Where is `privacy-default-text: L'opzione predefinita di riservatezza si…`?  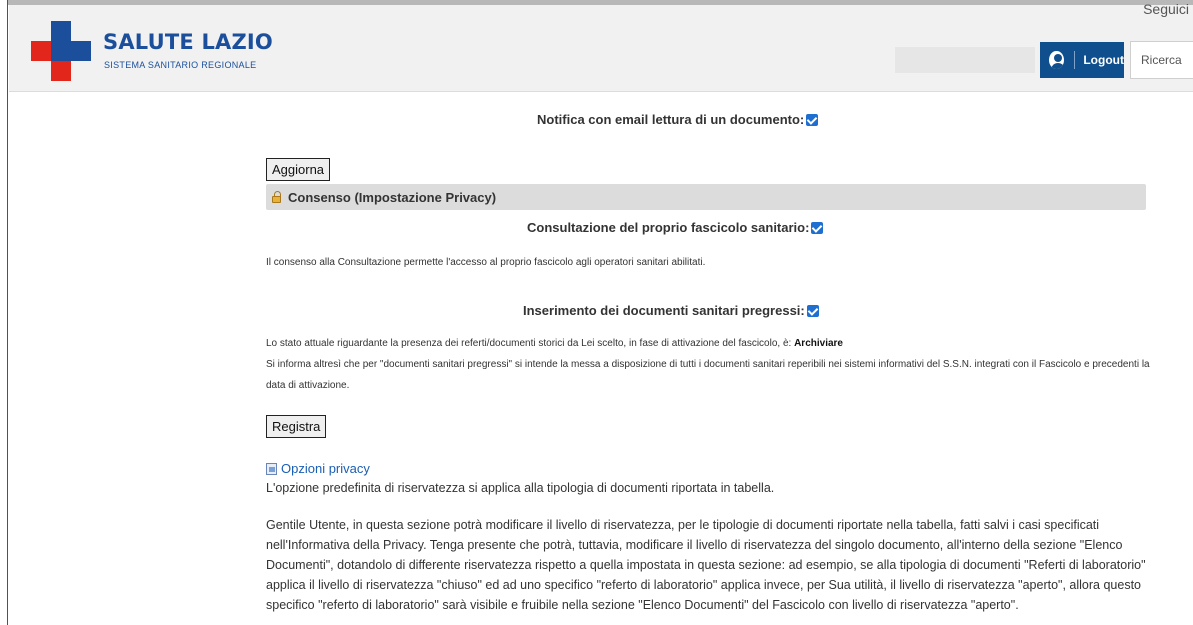 privacy-default-text: L'opzione predefinita di riservatezza si… is located at coordinates (520, 488).